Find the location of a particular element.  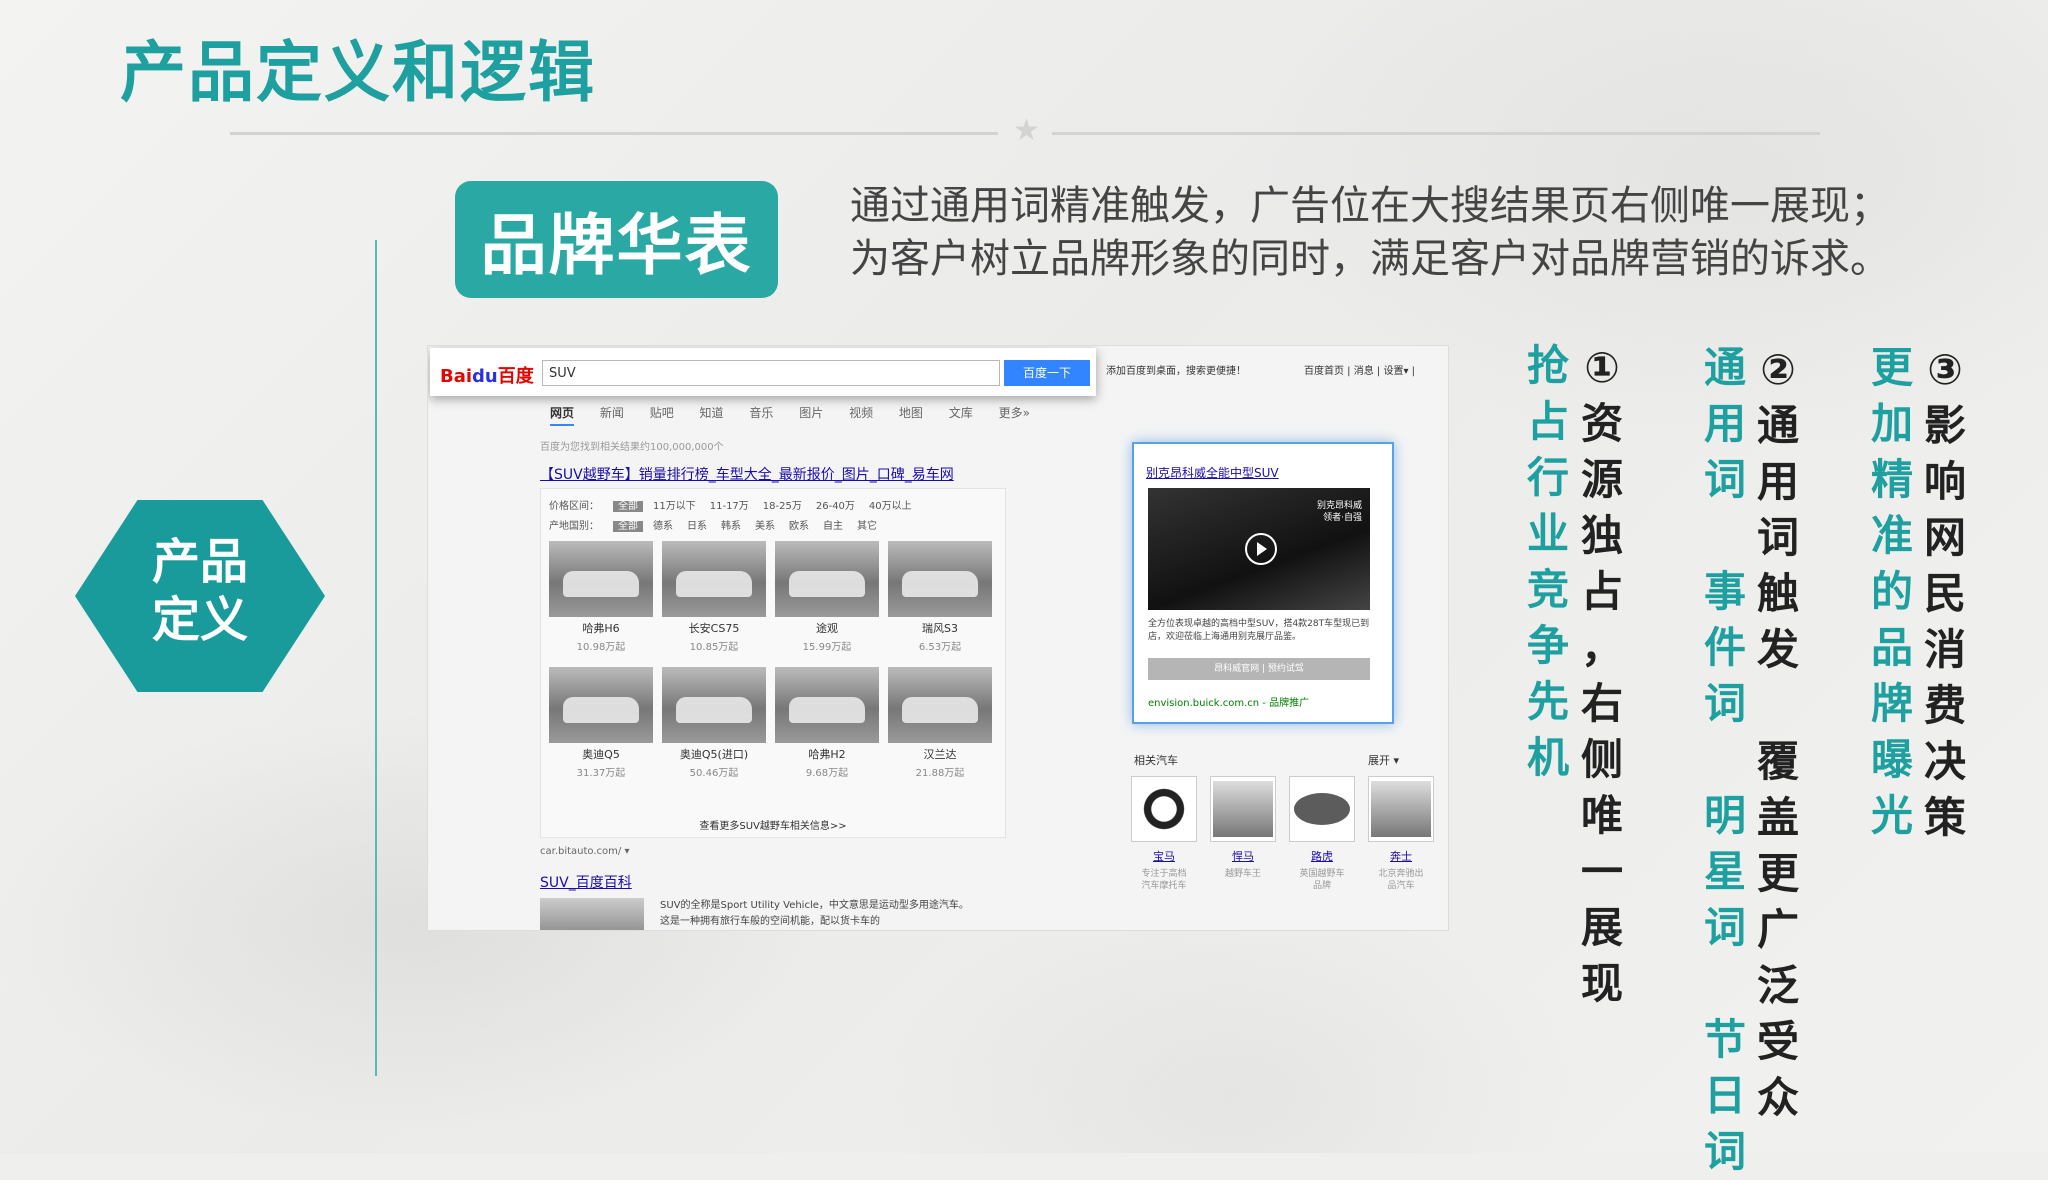

bmw-logo-icon is located at coordinates (1164, 809).